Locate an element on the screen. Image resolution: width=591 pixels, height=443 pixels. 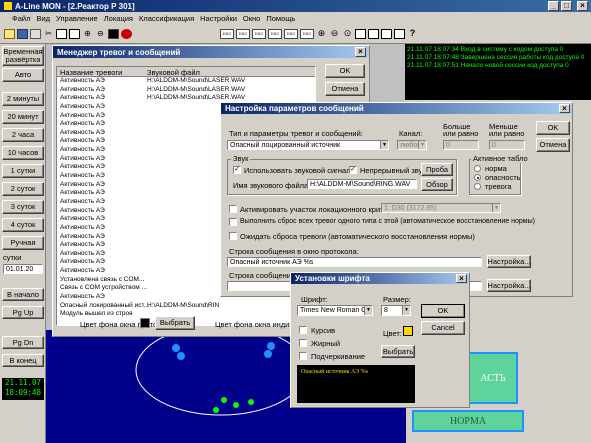
col-file-header: Звуковой файл is located at coordinates (173, 72).